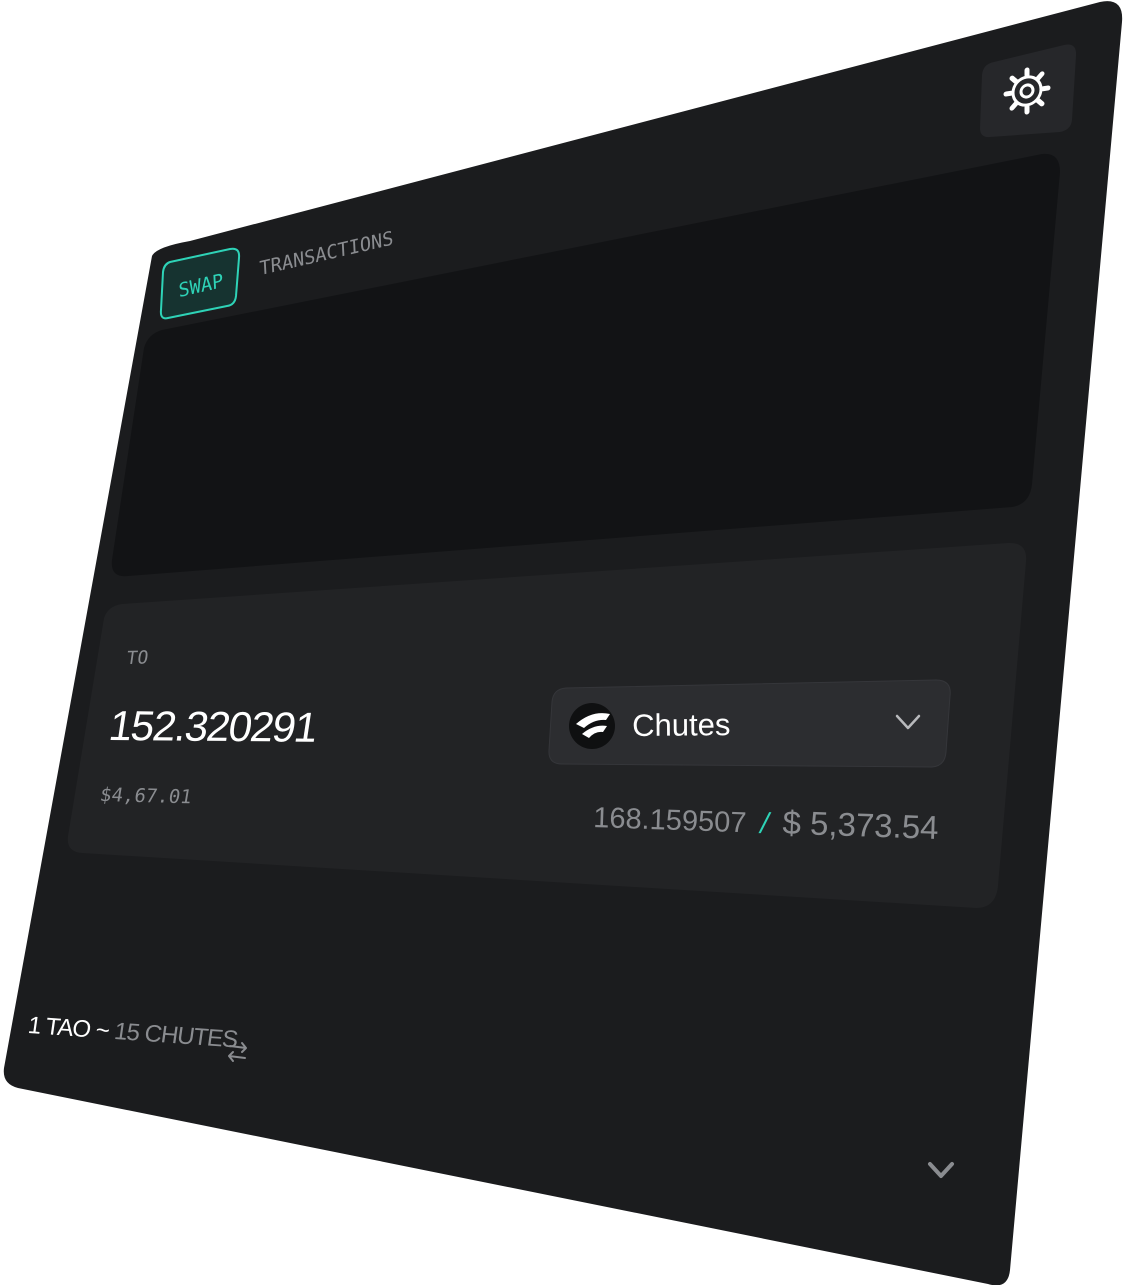  I want to click on to-label: TO, so click(137, 658).